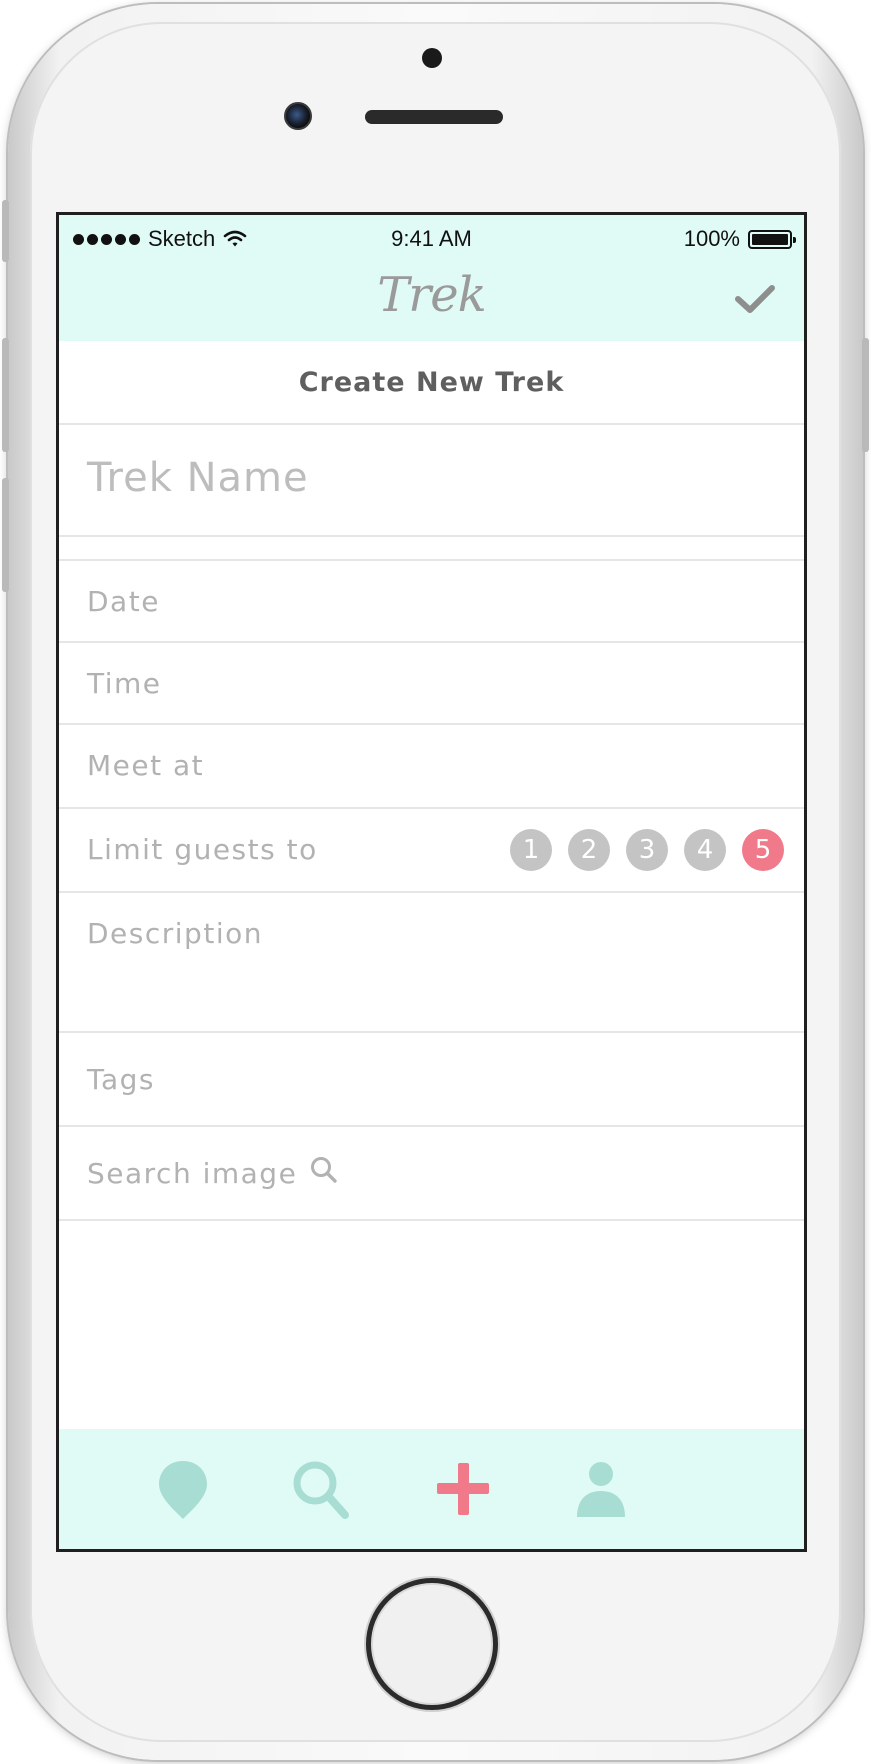 The image size is (871, 1764). Describe the element at coordinates (589, 850) in the screenshot. I see `guest-option-2: 2` at that location.